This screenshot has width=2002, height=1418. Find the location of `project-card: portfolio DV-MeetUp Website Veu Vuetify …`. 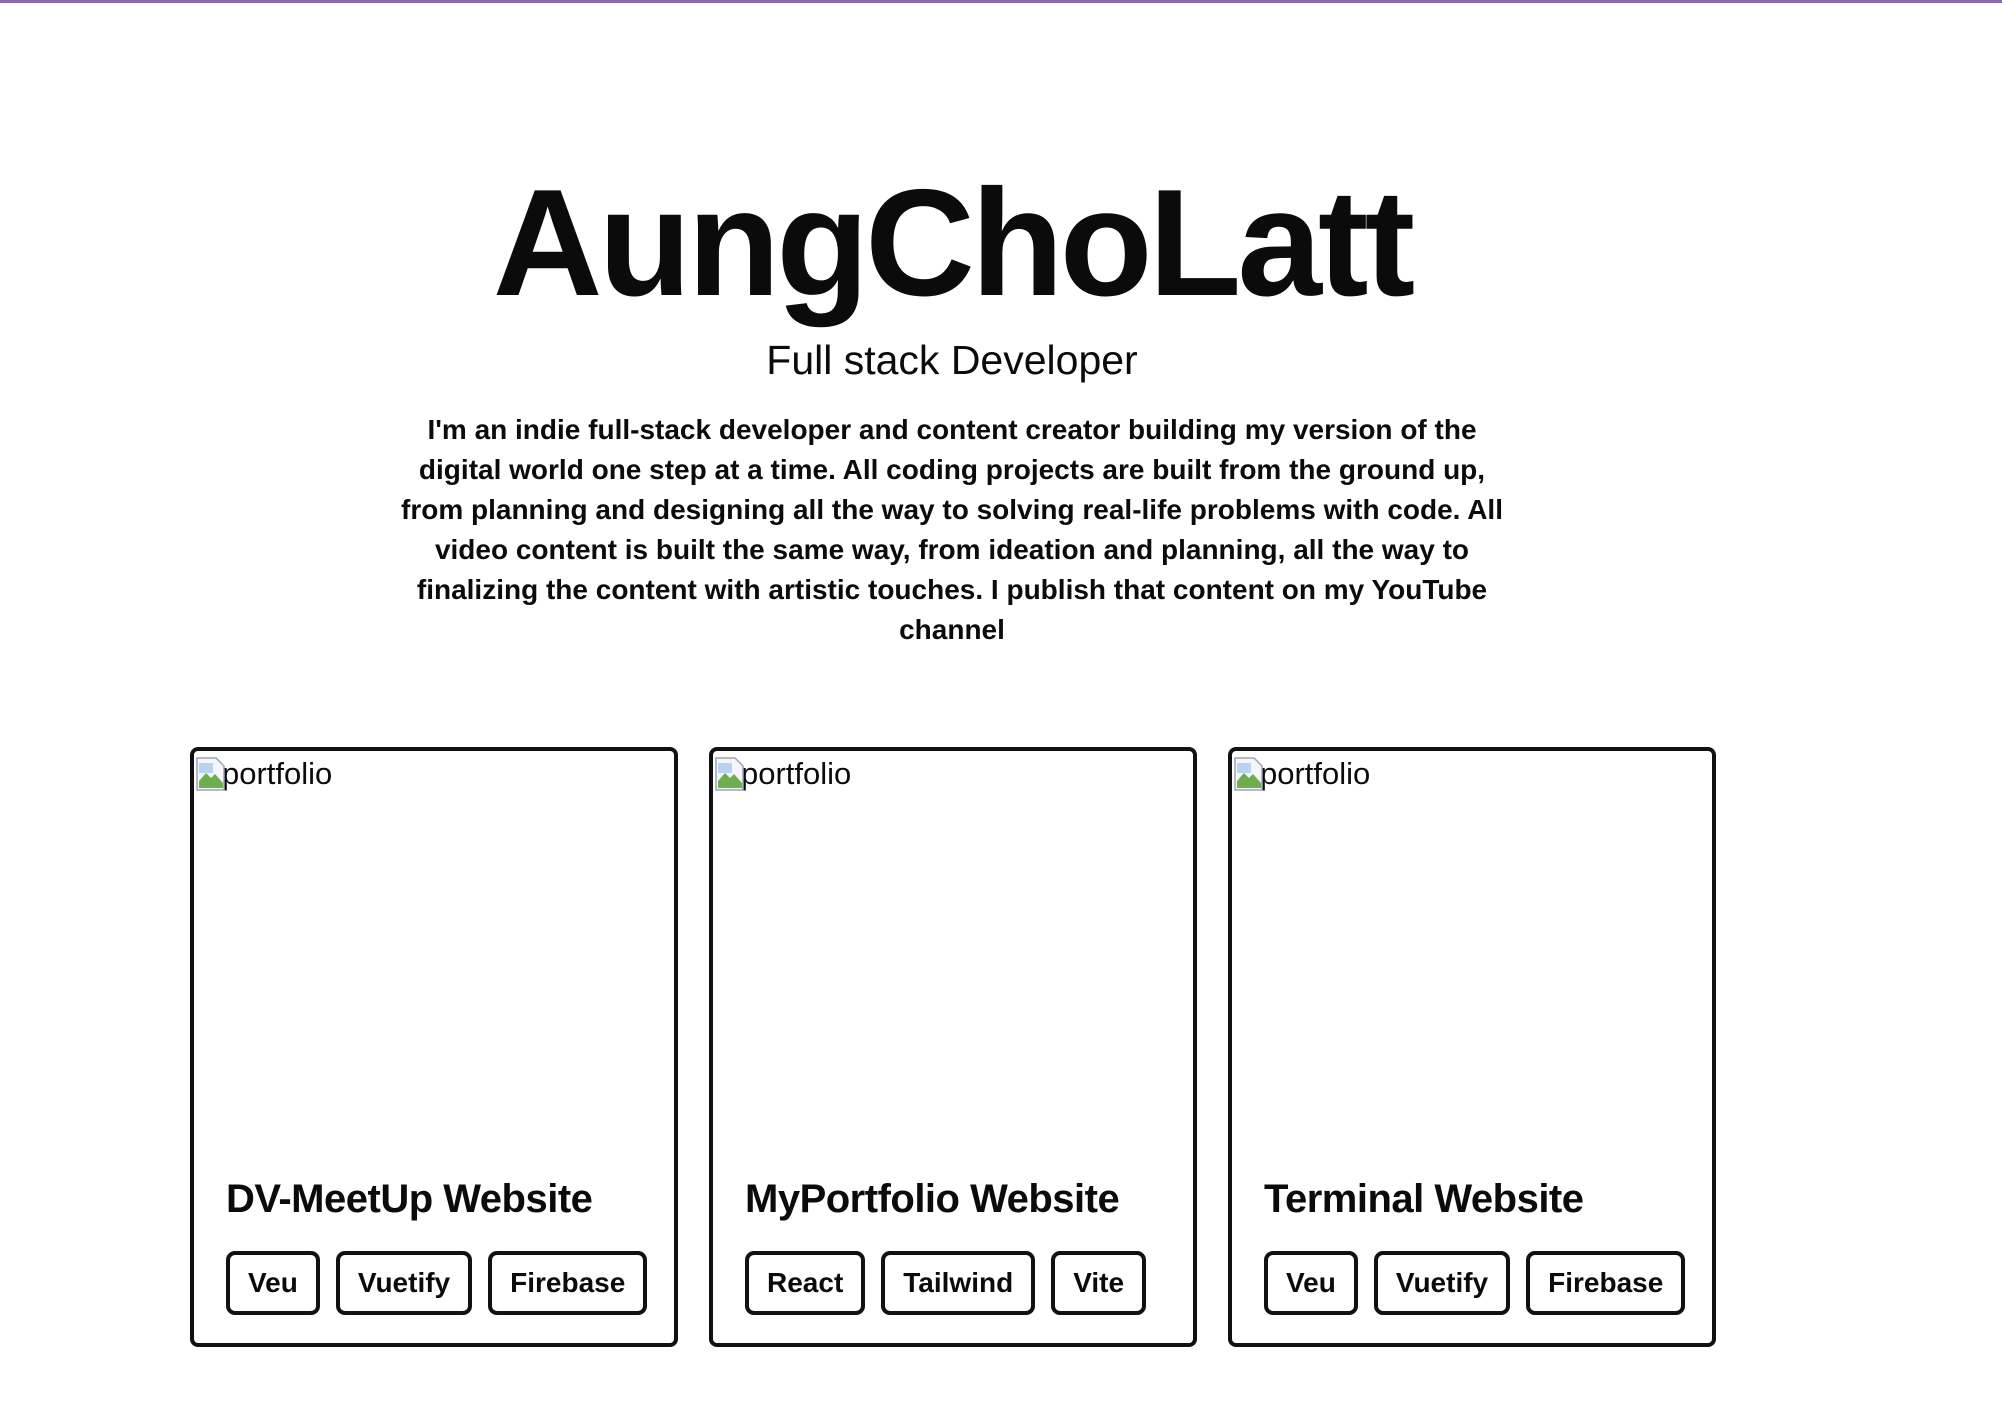

project-card: portfolio DV-MeetUp Website Veu Vuetify … is located at coordinates (434, 1047).